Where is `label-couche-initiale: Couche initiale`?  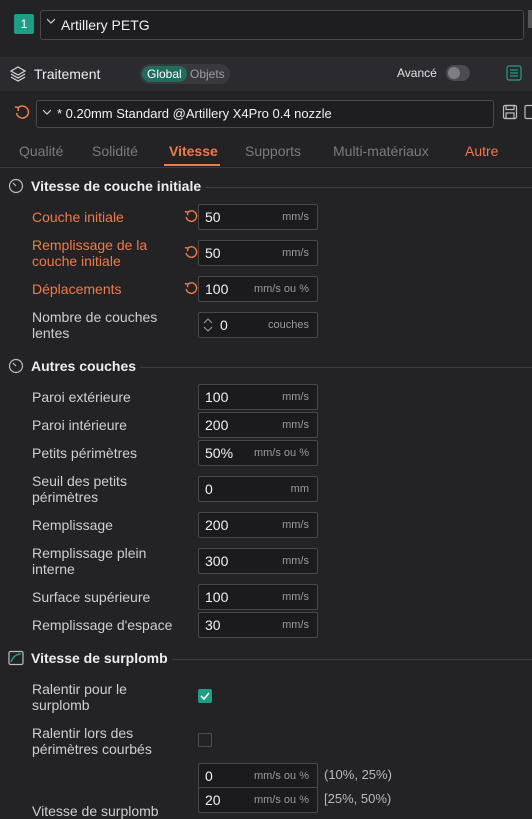
label-couche-initiale: Couche initiale is located at coordinates (78, 217).